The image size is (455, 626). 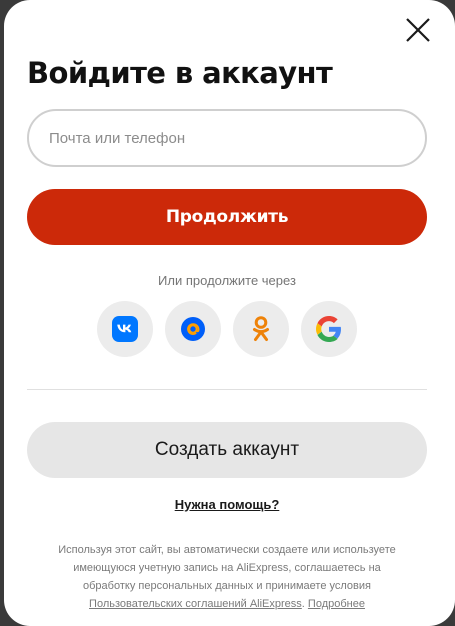 I want to click on mail-ru-icon, so click(x=193, y=329).